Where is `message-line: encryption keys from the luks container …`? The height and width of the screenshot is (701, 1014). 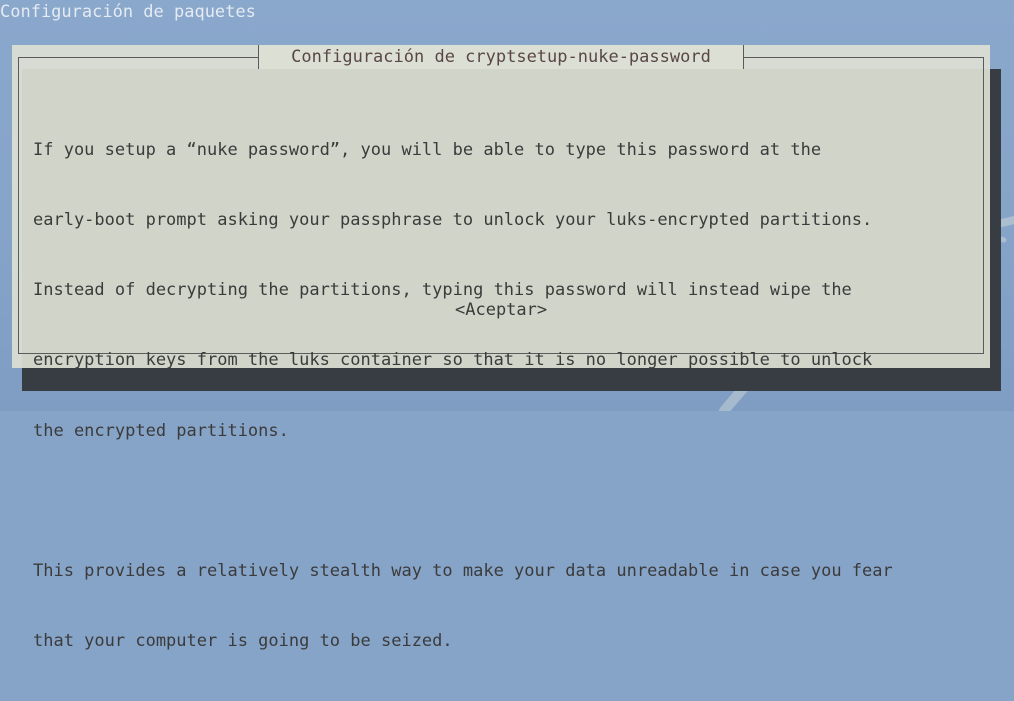 message-line: encryption keys from the luks container … is located at coordinates (453, 360).